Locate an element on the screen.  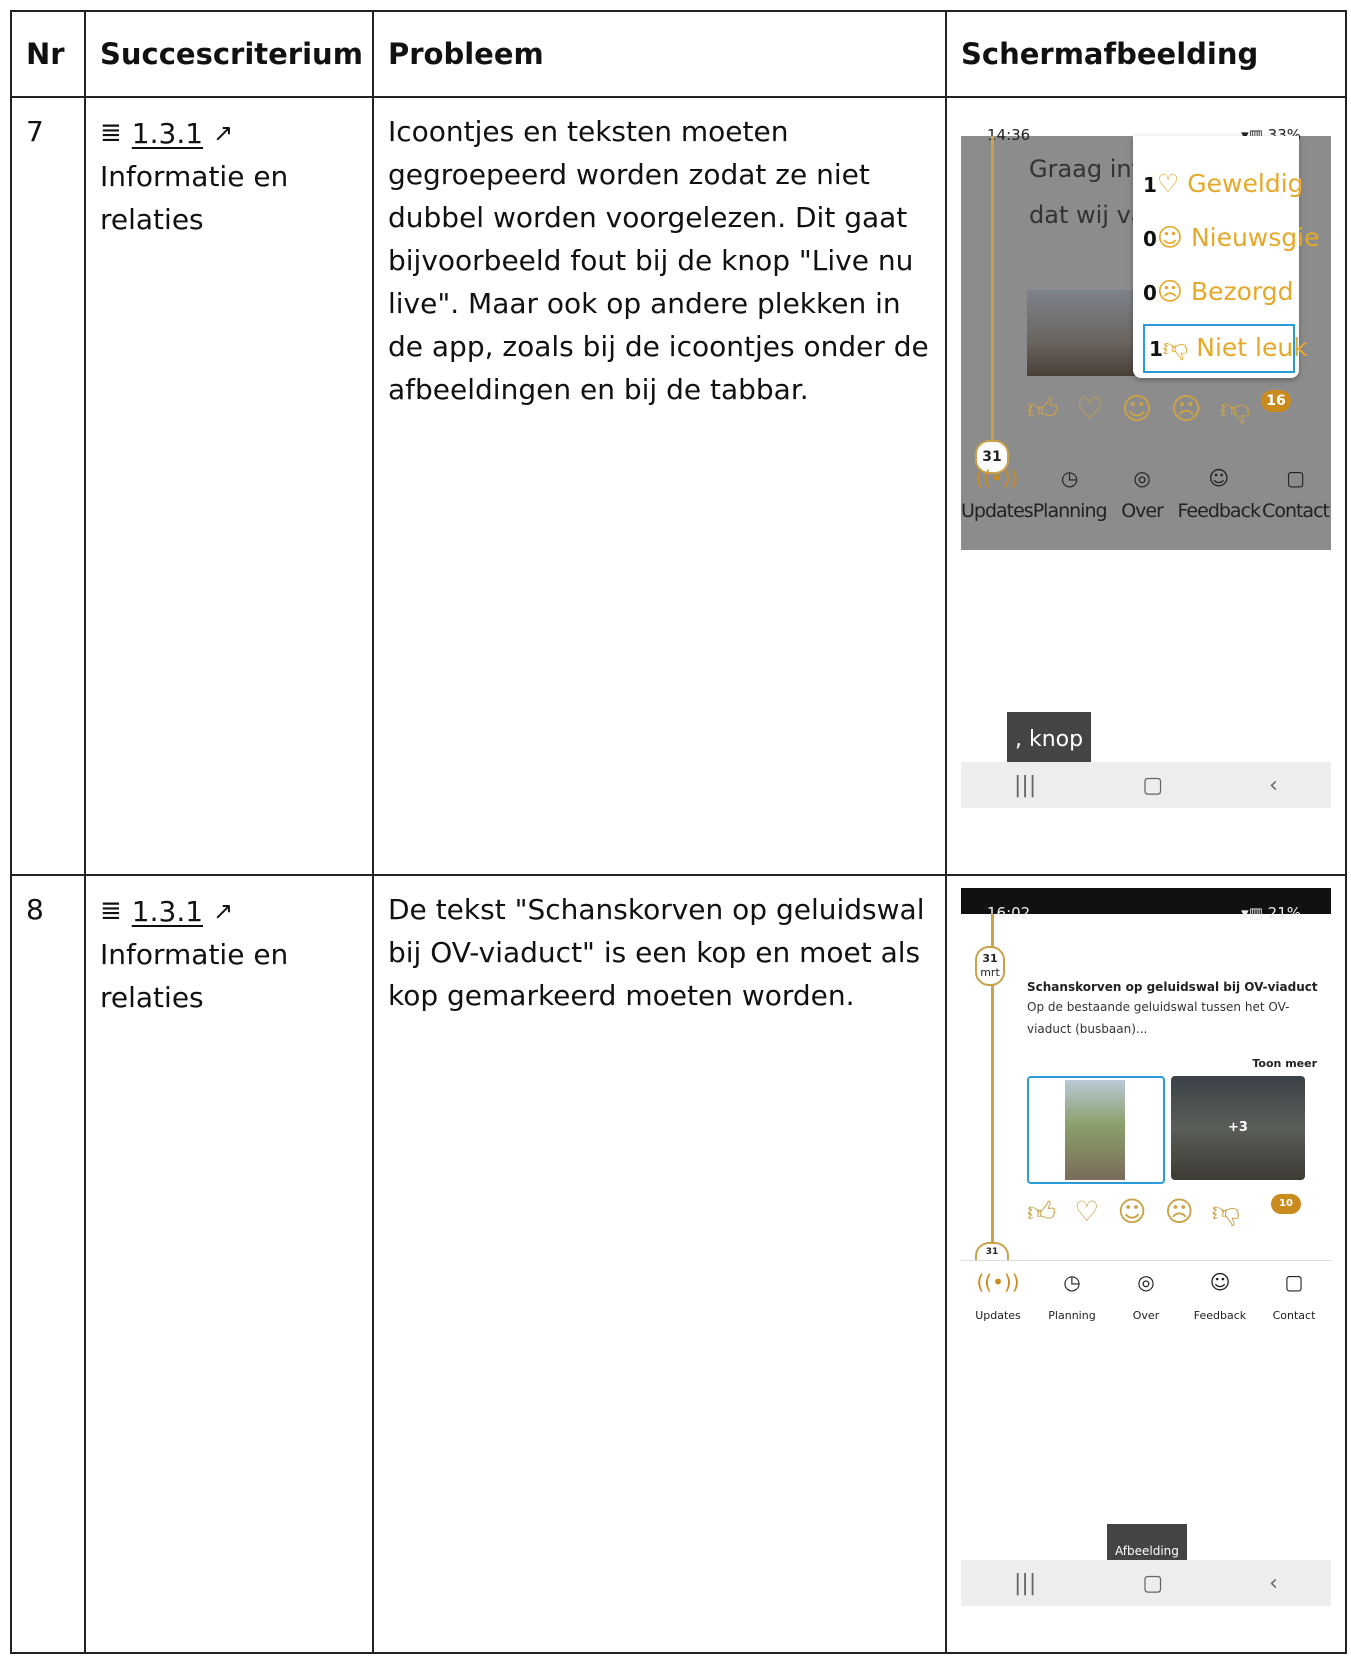
tab-label: Over is located at coordinates (1146, 1315).